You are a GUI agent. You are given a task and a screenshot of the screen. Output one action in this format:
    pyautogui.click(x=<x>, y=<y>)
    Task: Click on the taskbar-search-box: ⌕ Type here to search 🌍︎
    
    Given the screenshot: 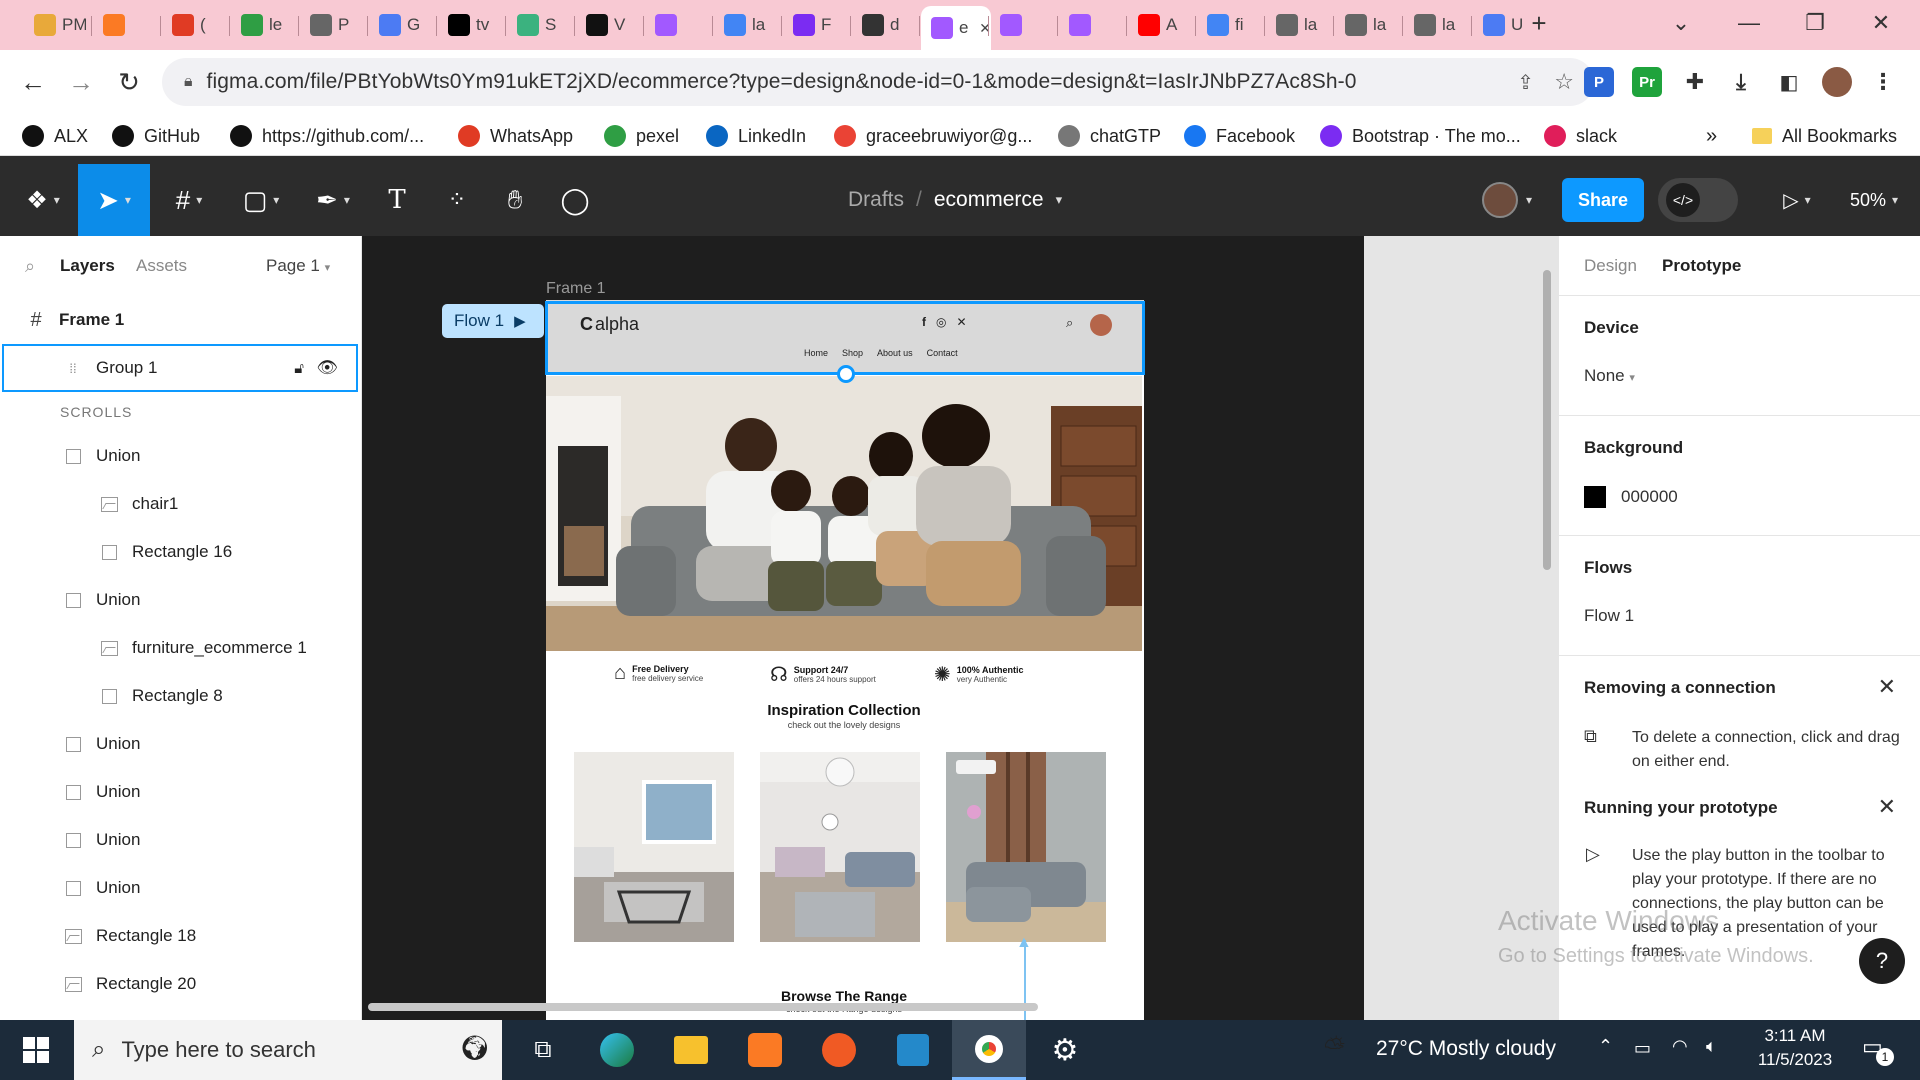 What is the action you would take?
    pyautogui.click(x=288, y=1050)
    